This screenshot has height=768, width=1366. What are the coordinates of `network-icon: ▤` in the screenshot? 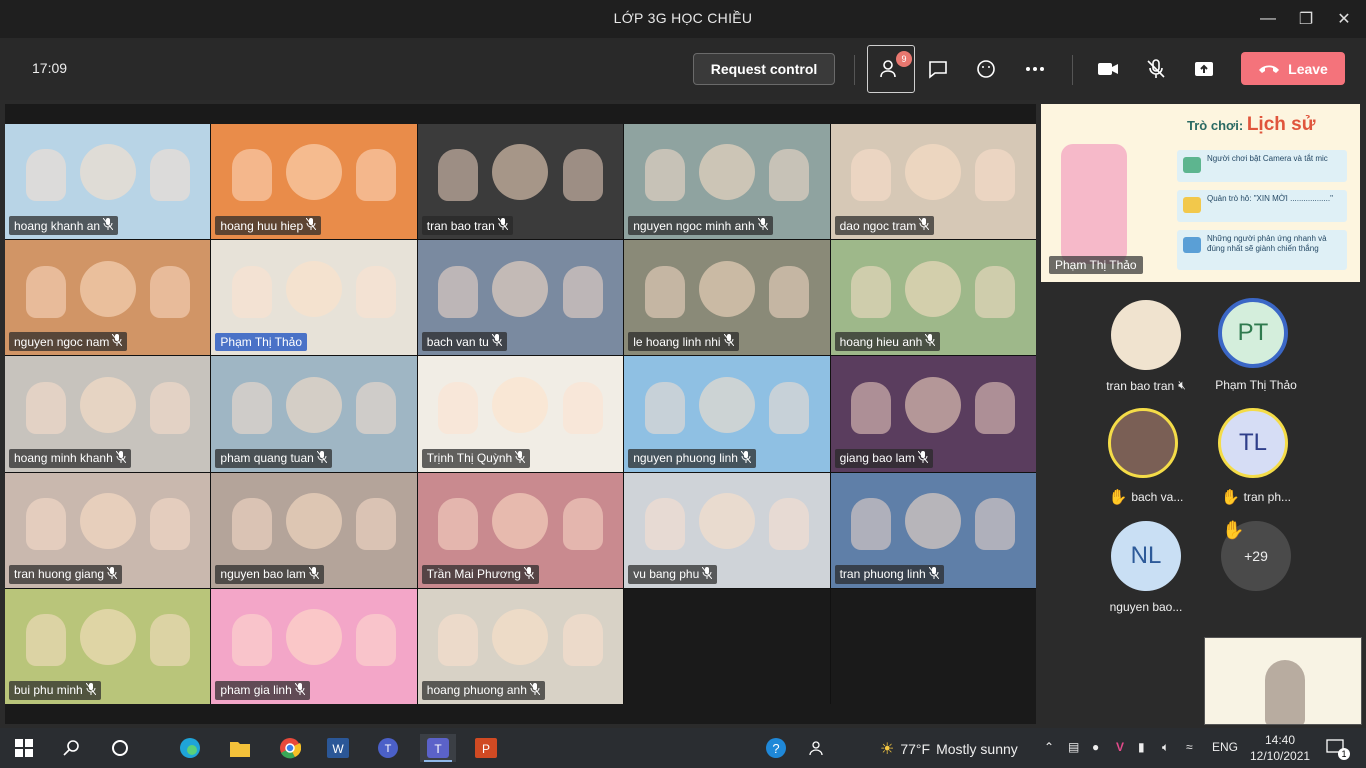 It's located at (1073, 747).